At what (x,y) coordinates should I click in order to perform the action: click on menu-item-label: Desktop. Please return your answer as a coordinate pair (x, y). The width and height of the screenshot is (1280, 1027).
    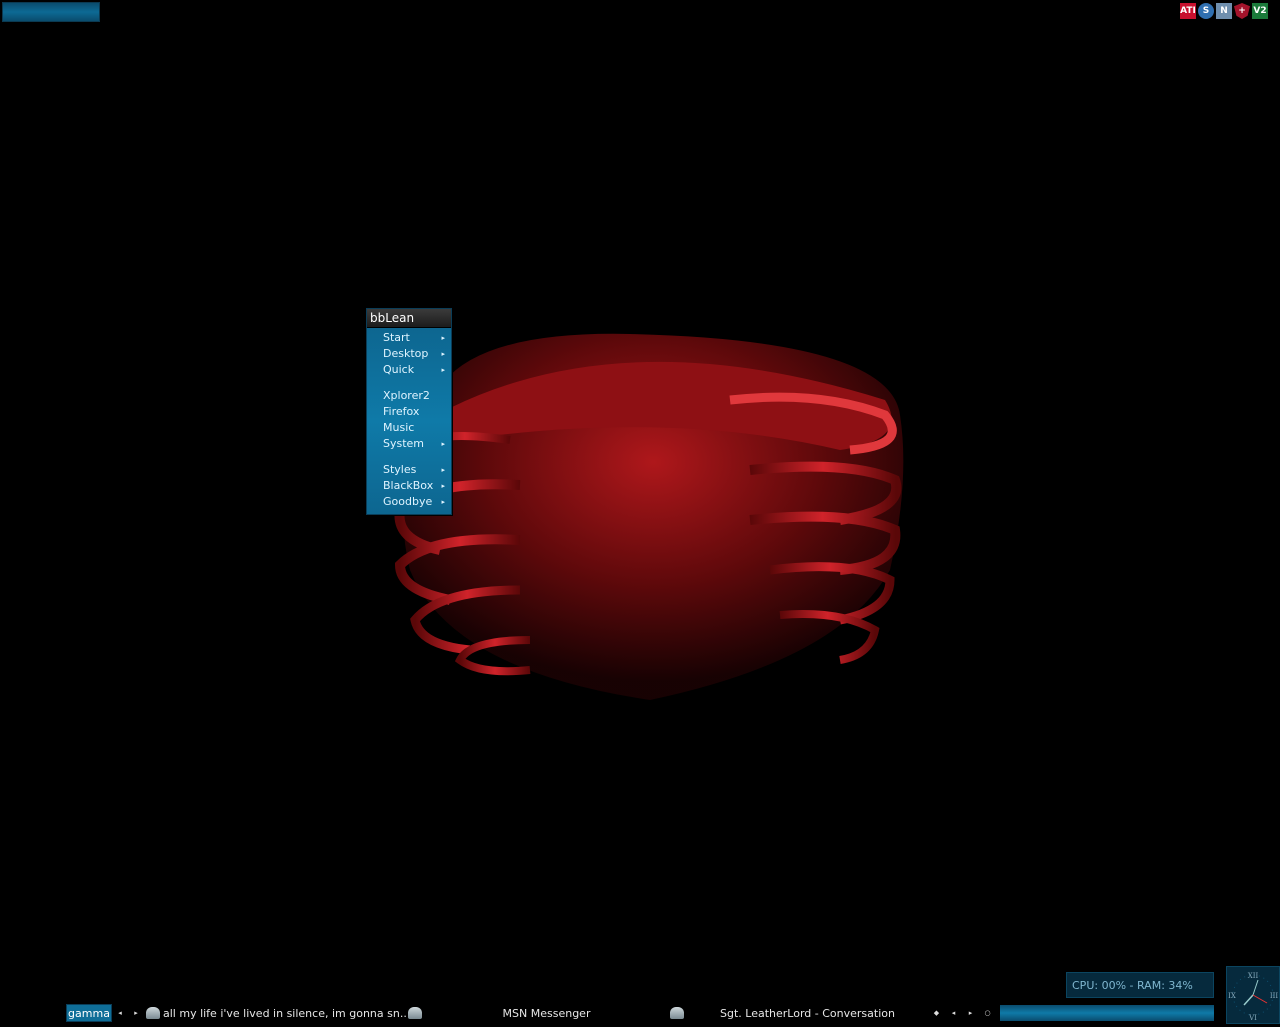
    Looking at the image, I should click on (406, 353).